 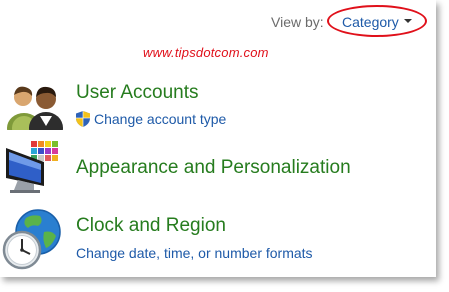 What do you see at coordinates (83, 119) in the screenshot?
I see `shield-icon` at bounding box center [83, 119].